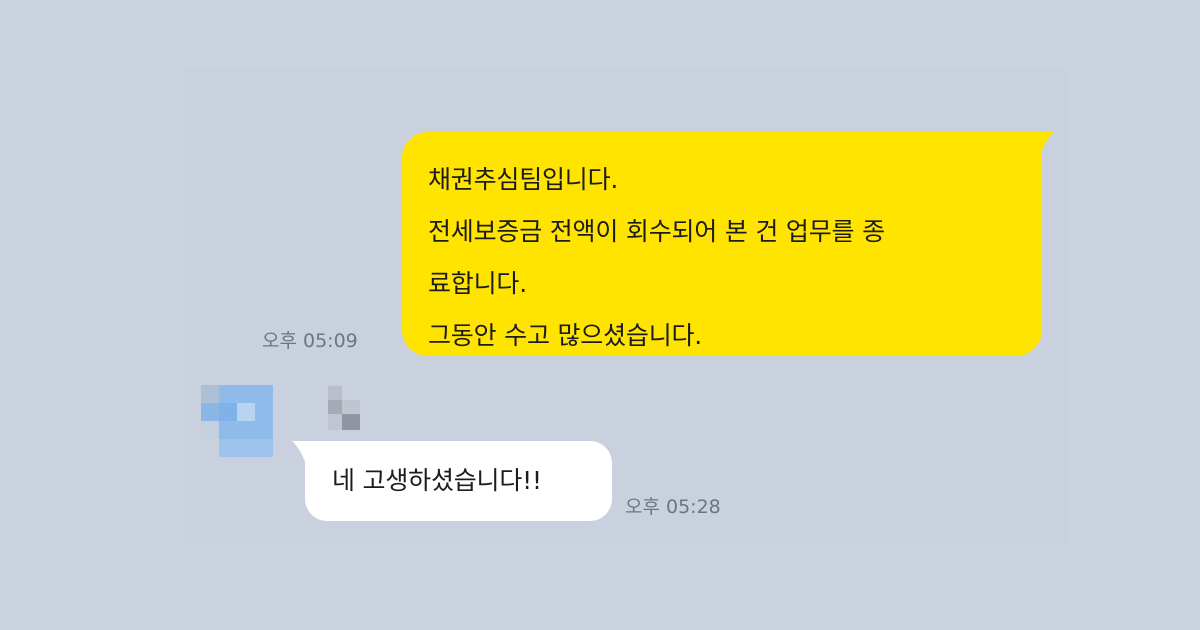 This screenshot has height=630, width=1200. I want to click on outgoing-message-line: 료합니다., so click(477, 283).